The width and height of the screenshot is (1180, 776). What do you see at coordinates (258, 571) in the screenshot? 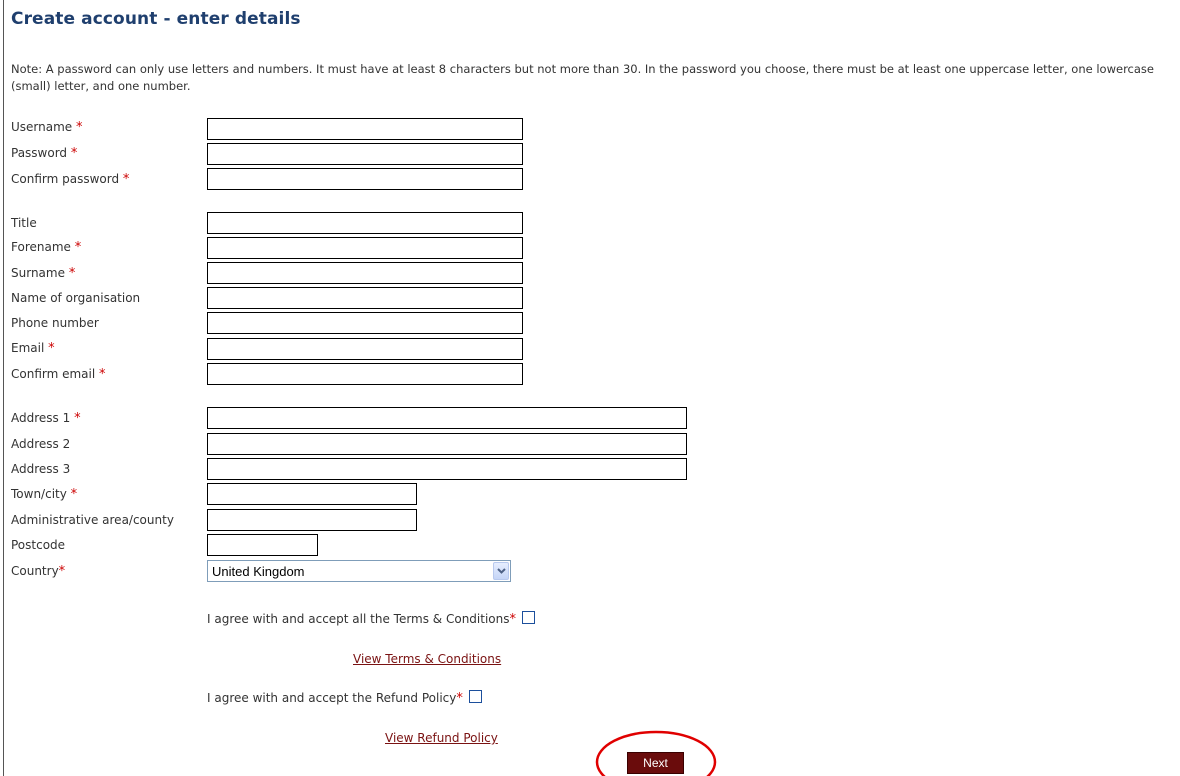
I see `country-selected-value: United Kingdom` at bounding box center [258, 571].